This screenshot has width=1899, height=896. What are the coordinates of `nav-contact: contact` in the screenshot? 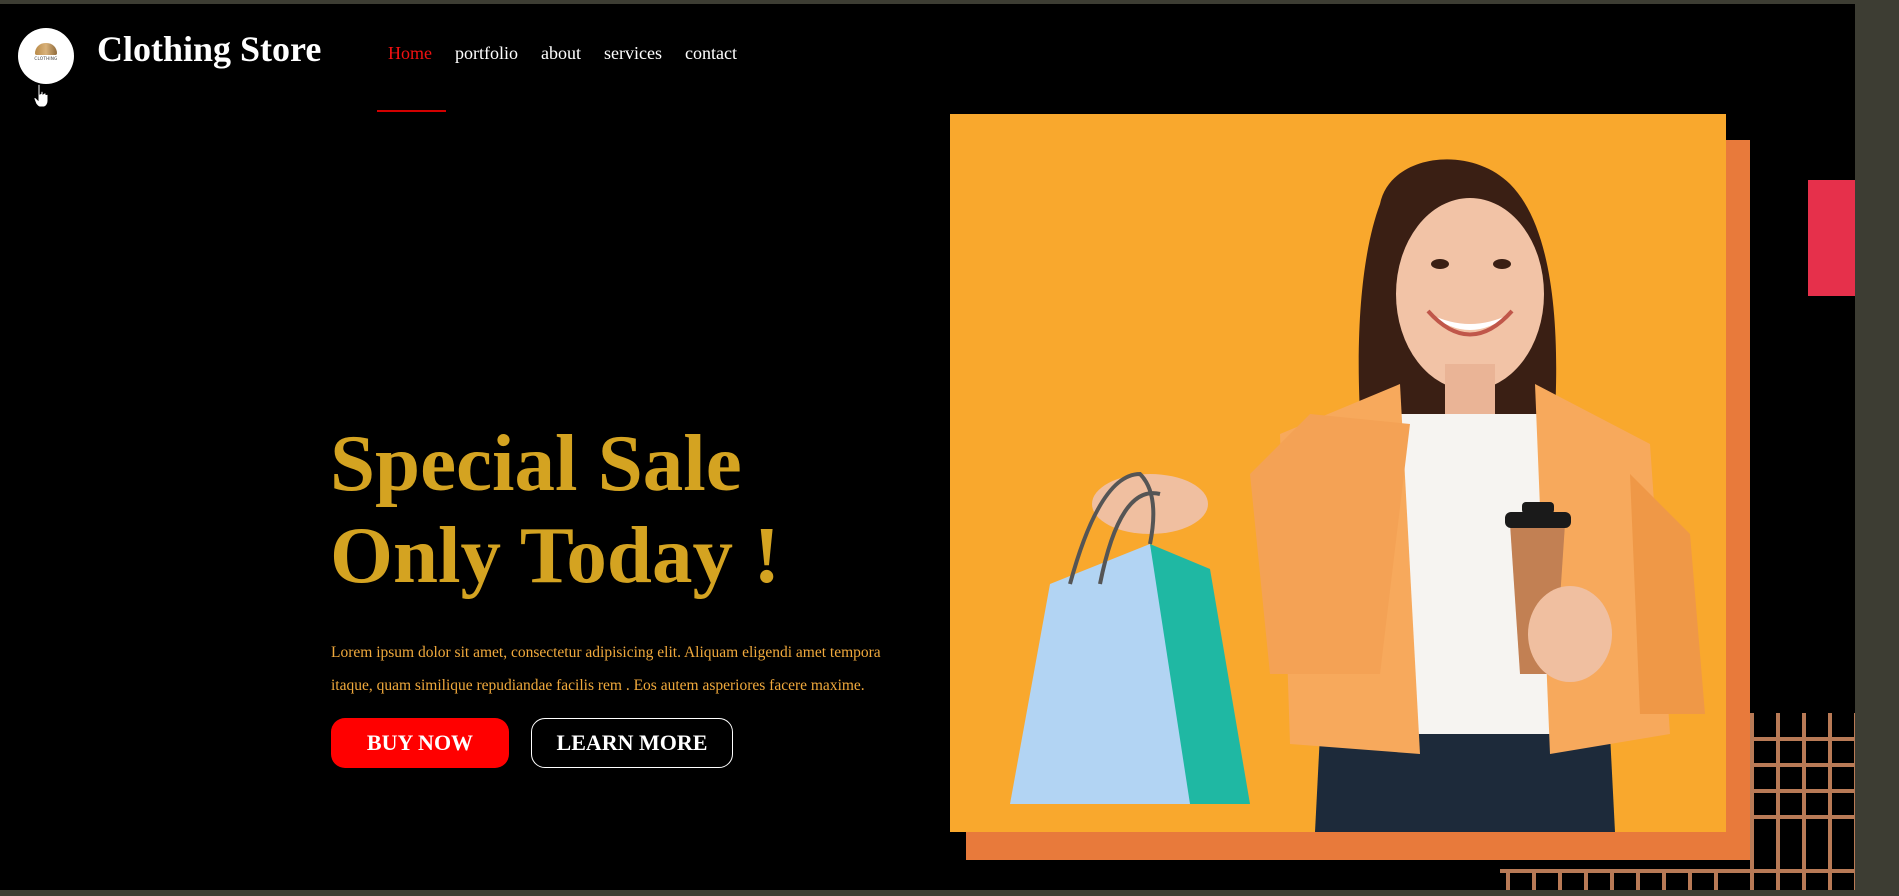 It's located at (711, 53).